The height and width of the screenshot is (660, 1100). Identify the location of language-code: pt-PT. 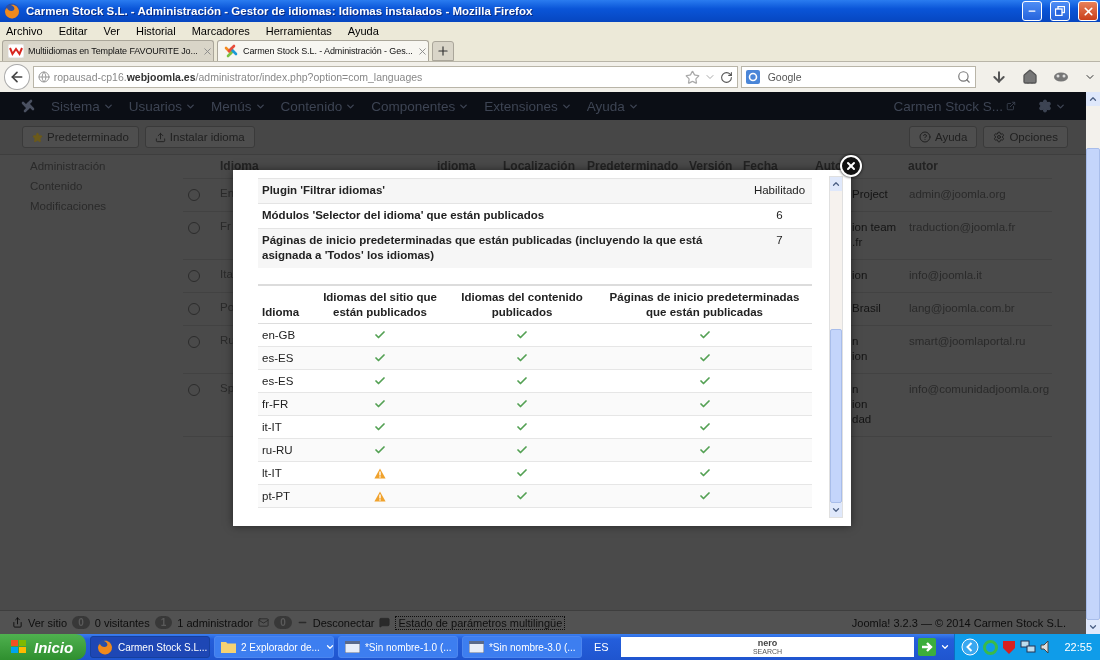
(276, 496).